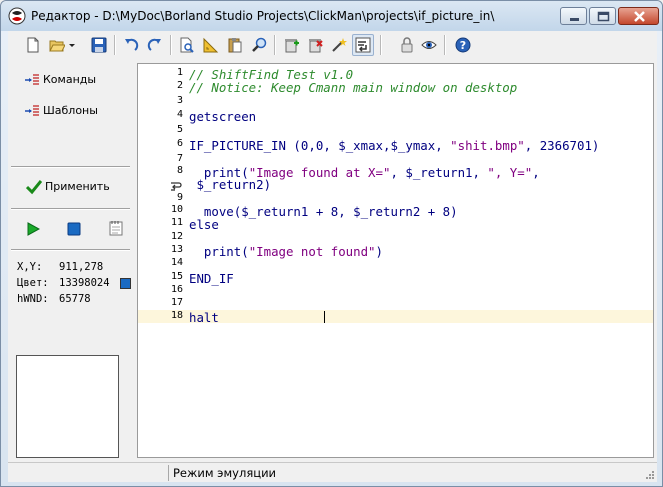  Describe the element at coordinates (30, 267) in the screenshot. I see `coords-label: X,Y:` at that location.